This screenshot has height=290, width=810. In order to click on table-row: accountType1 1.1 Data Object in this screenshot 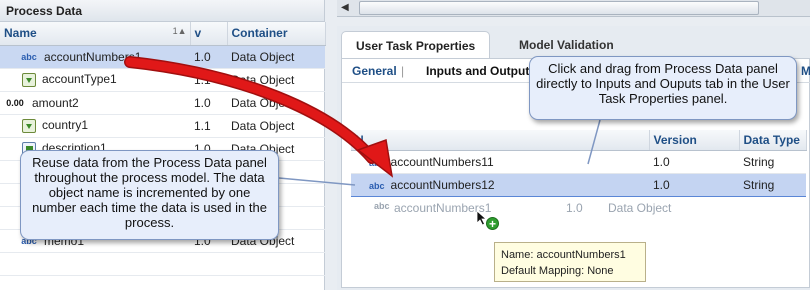, I will do `click(162, 80)`.